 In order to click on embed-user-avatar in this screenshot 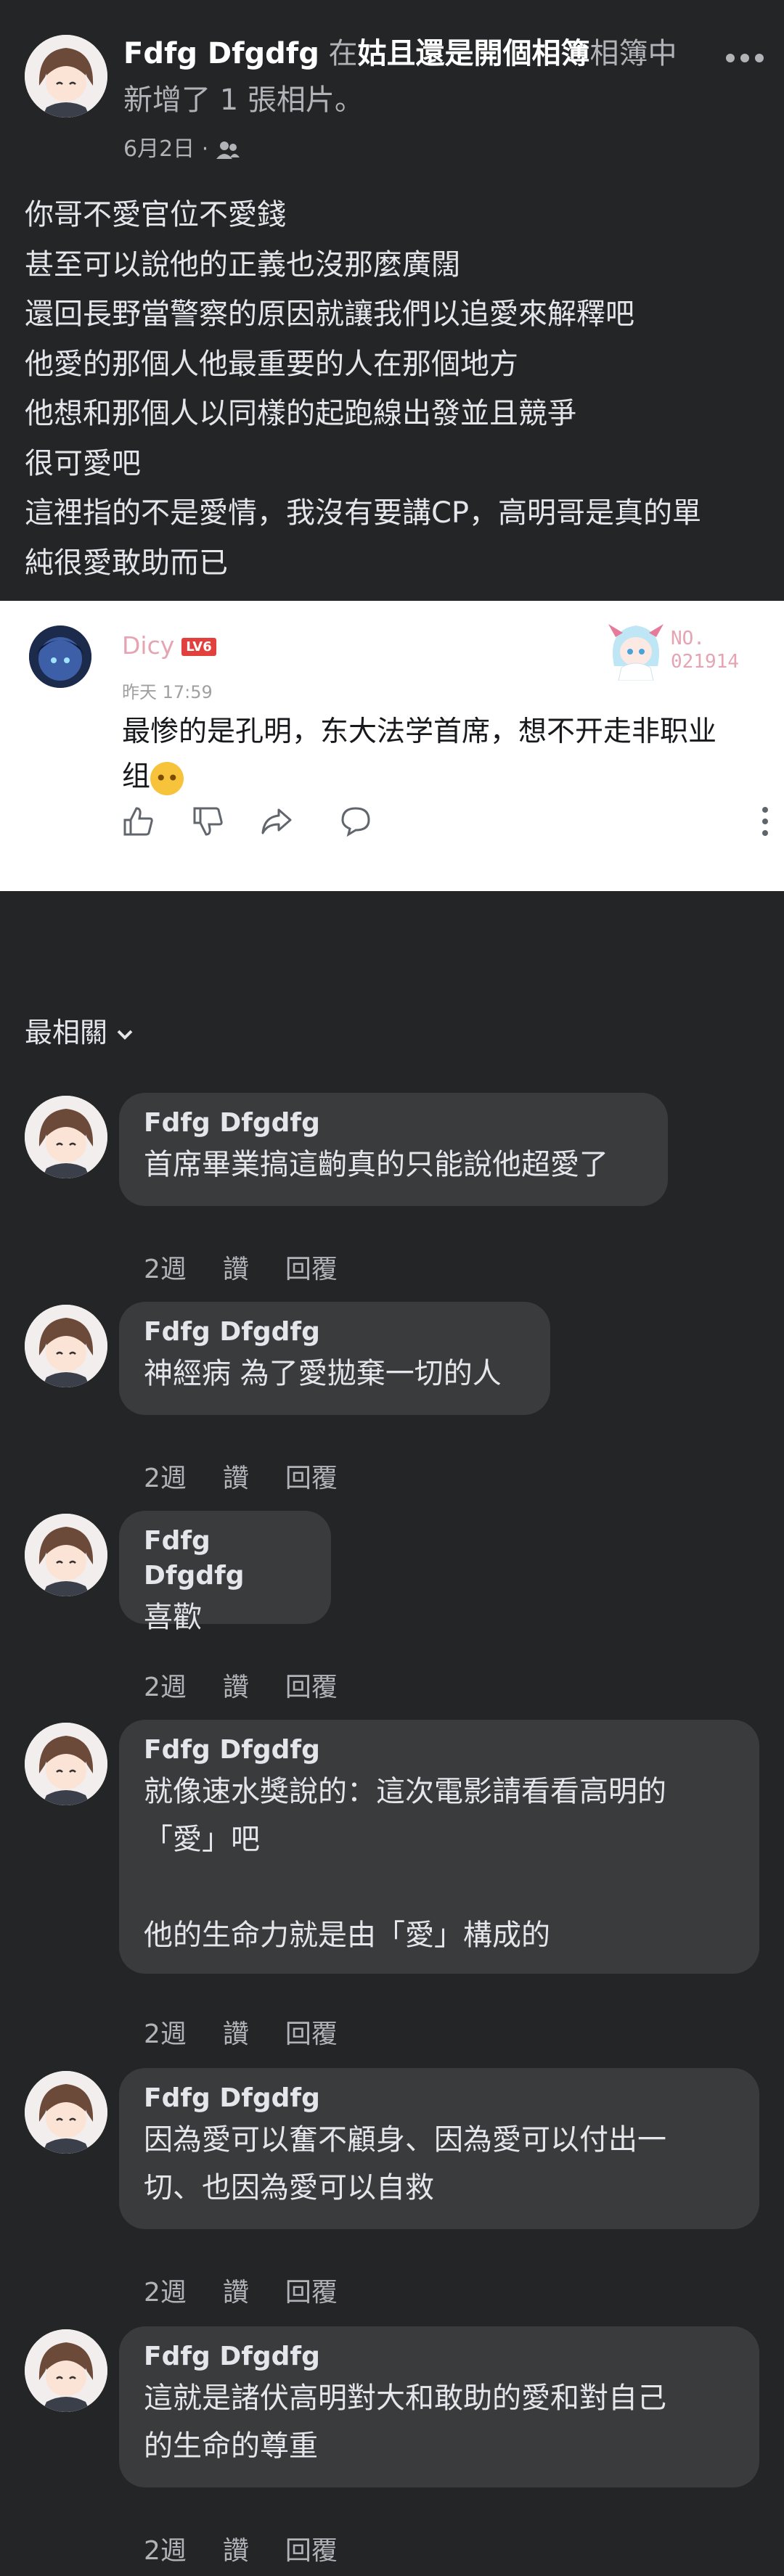, I will do `click(60, 656)`.